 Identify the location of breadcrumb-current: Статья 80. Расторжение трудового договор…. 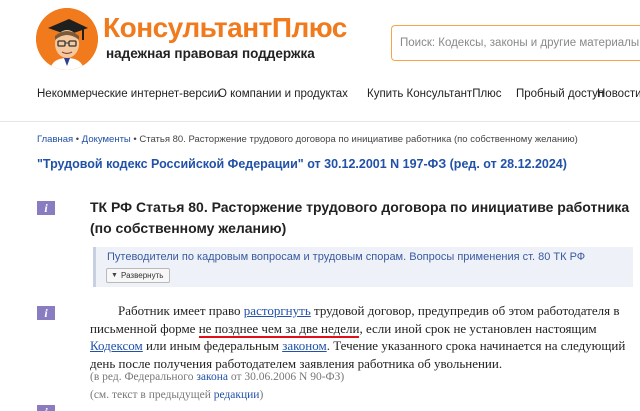
(358, 139).